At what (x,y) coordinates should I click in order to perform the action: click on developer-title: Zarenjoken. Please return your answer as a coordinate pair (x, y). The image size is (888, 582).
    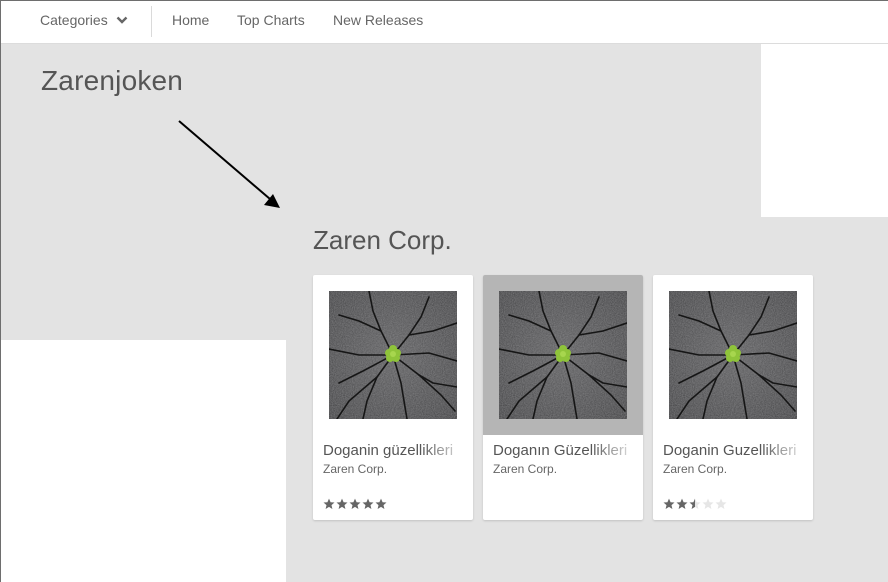
    Looking at the image, I should click on (112, 80).